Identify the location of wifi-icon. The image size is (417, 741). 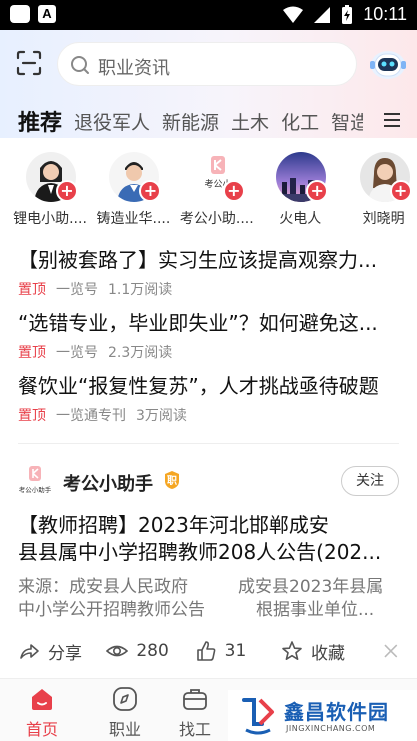
(293, 14).